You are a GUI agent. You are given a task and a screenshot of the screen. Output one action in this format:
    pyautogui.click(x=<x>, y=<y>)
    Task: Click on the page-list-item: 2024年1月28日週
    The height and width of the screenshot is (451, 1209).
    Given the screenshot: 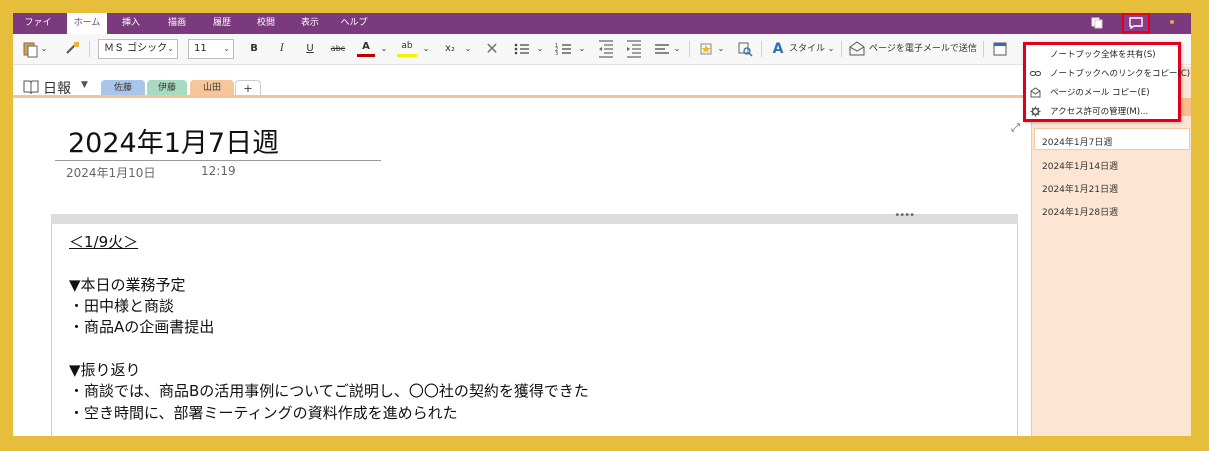 What is the action you would take?
    pyautogui.click(x=1080, y=211)
    